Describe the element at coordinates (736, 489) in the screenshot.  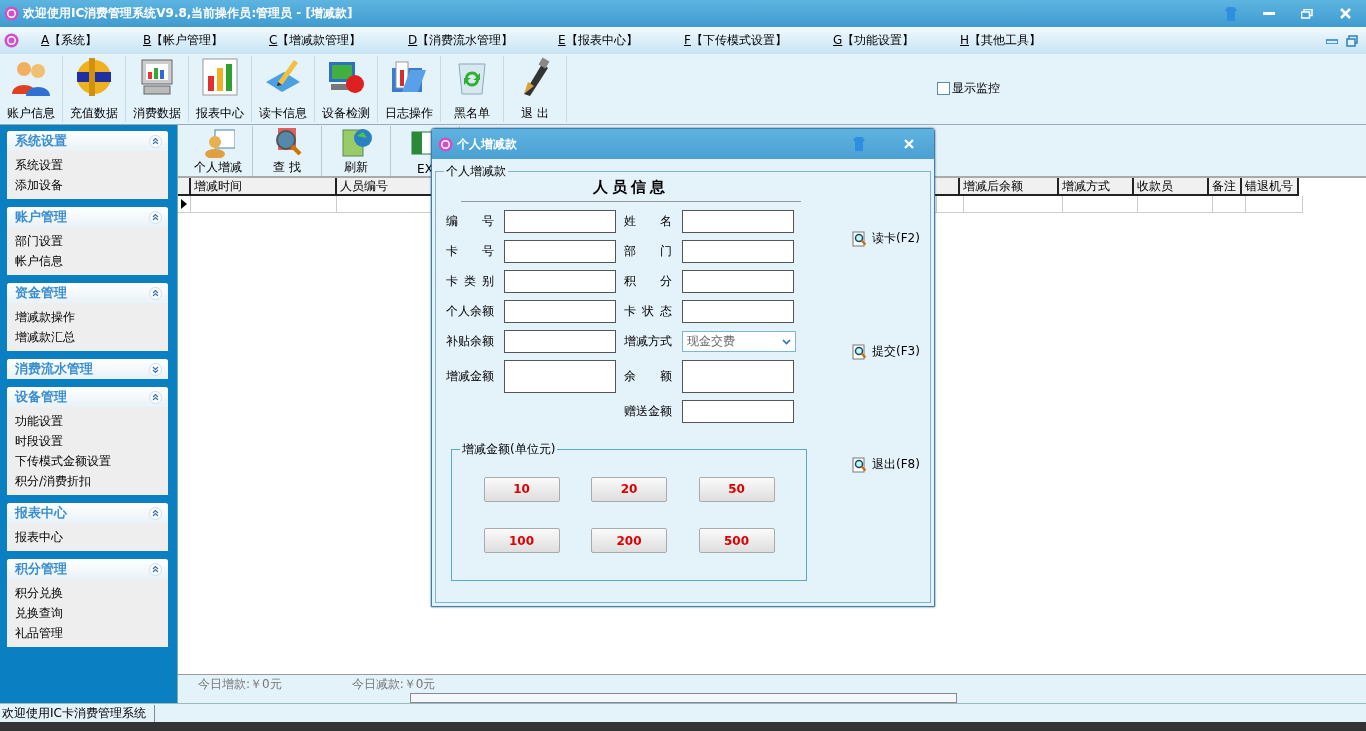
I see `amount-button: 50` at that location.